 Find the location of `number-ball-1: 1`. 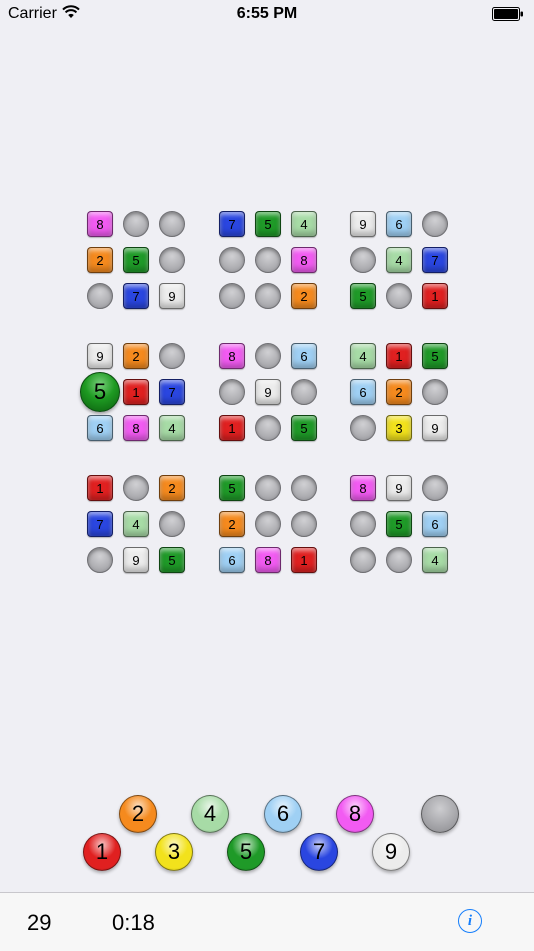

number-ball-1: 1 is located at coordinates (102, 852).